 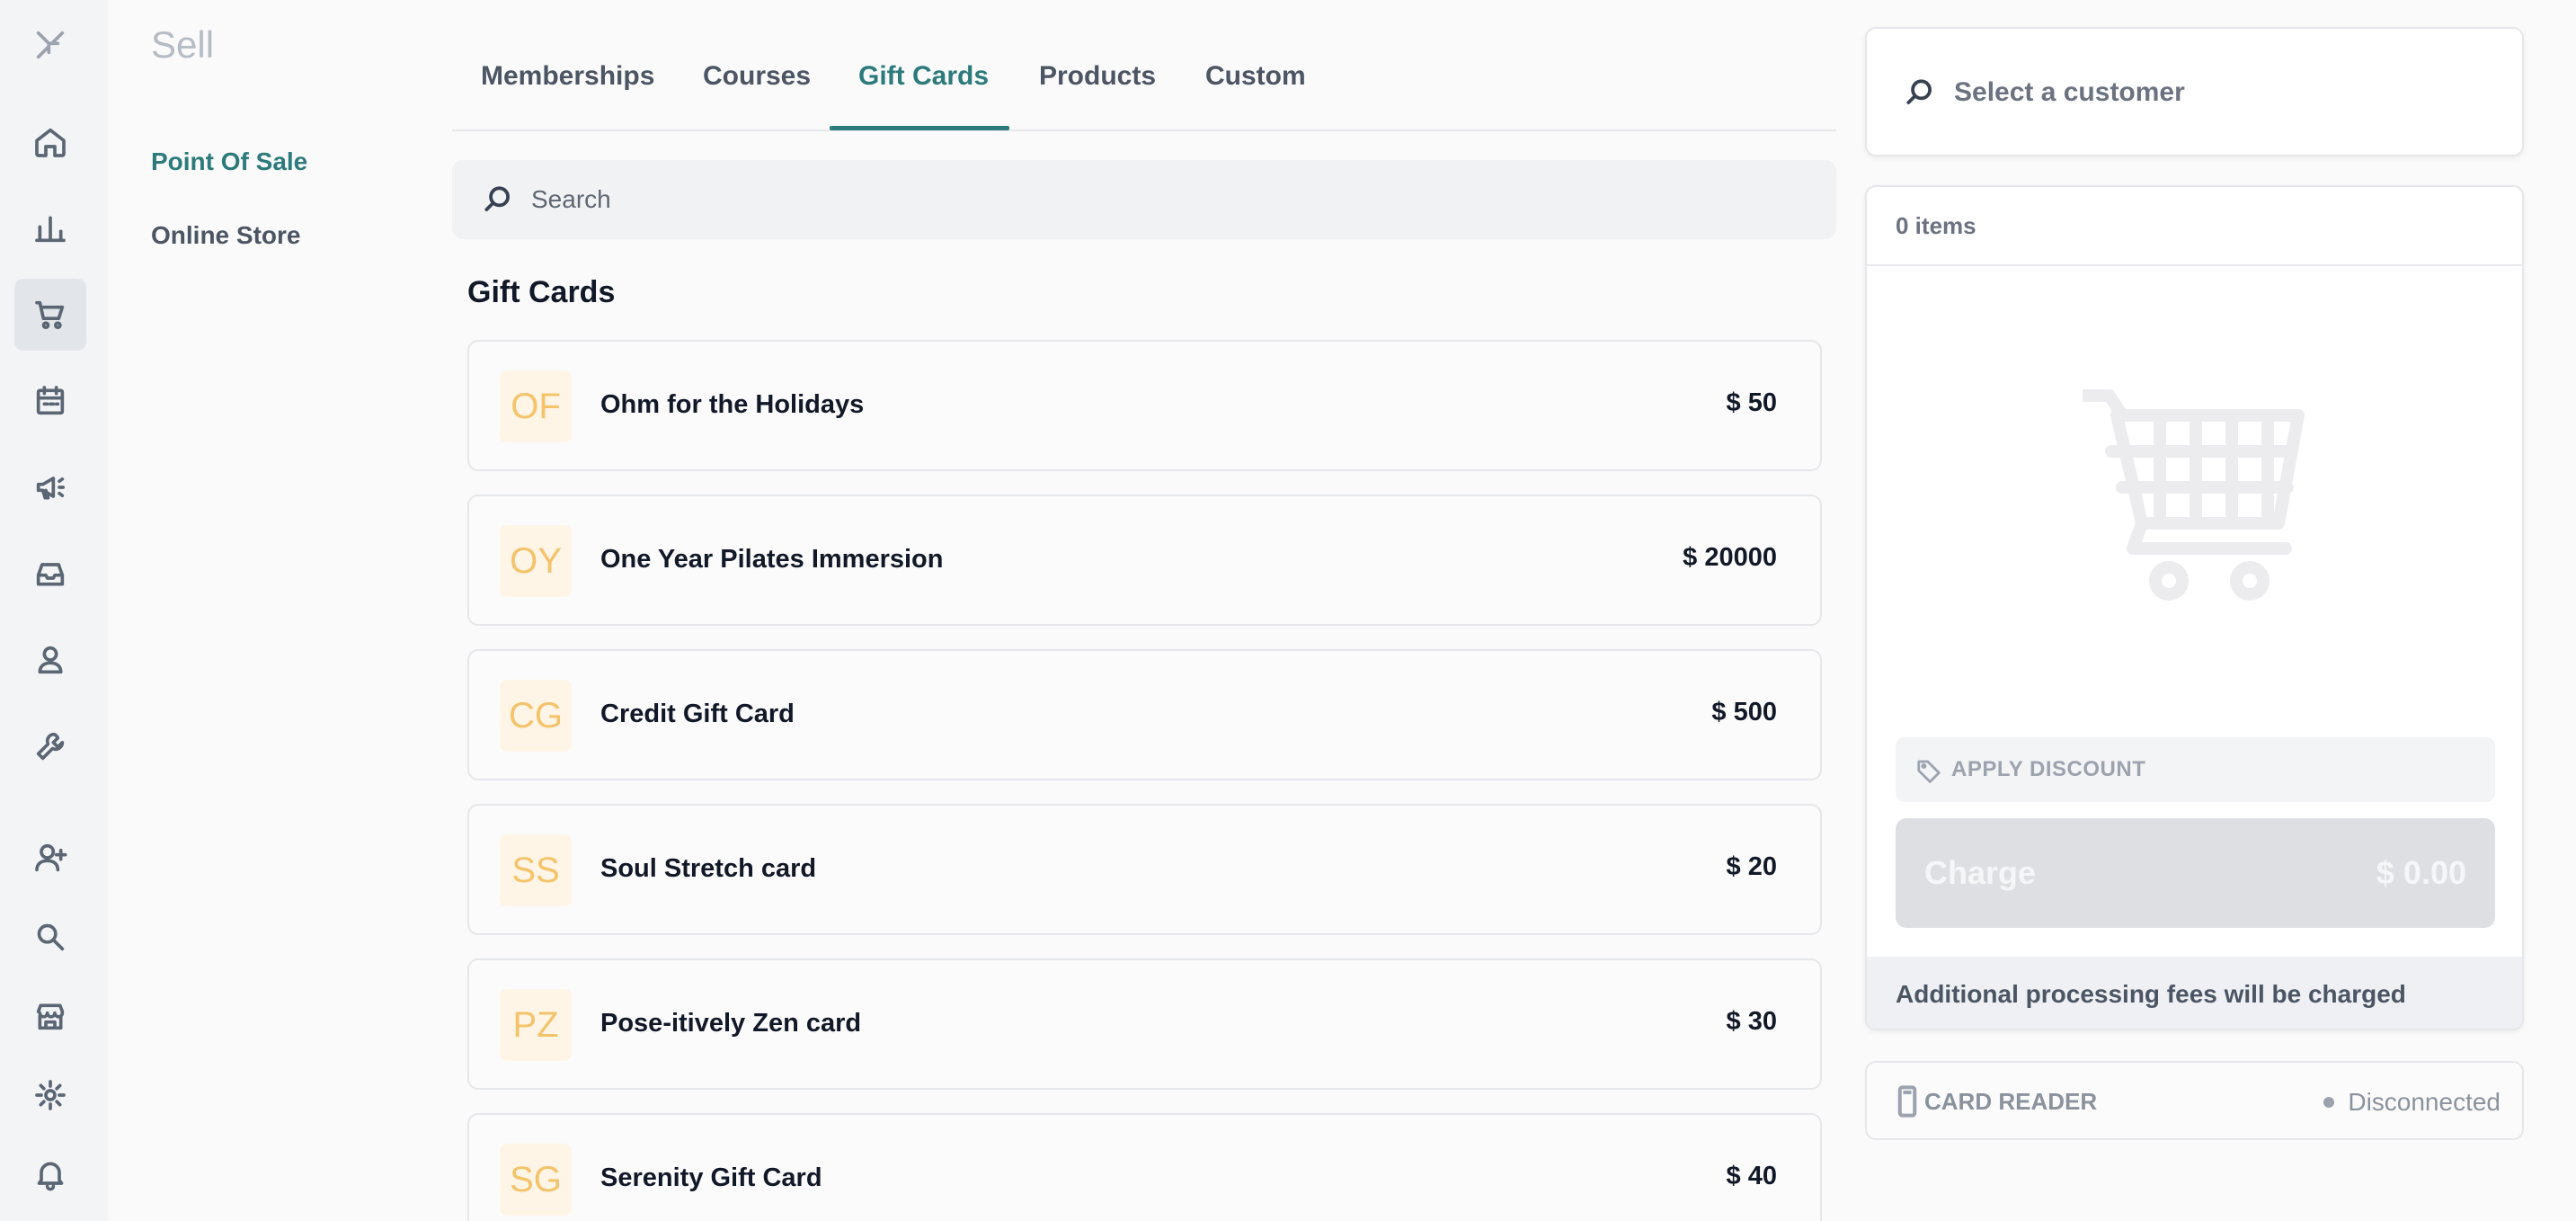 What do you see at coordinates (772, 559) in the screenshot?
I see `gift-card-name: One Year Pilates Immersion` at bounding box center [772, 559].